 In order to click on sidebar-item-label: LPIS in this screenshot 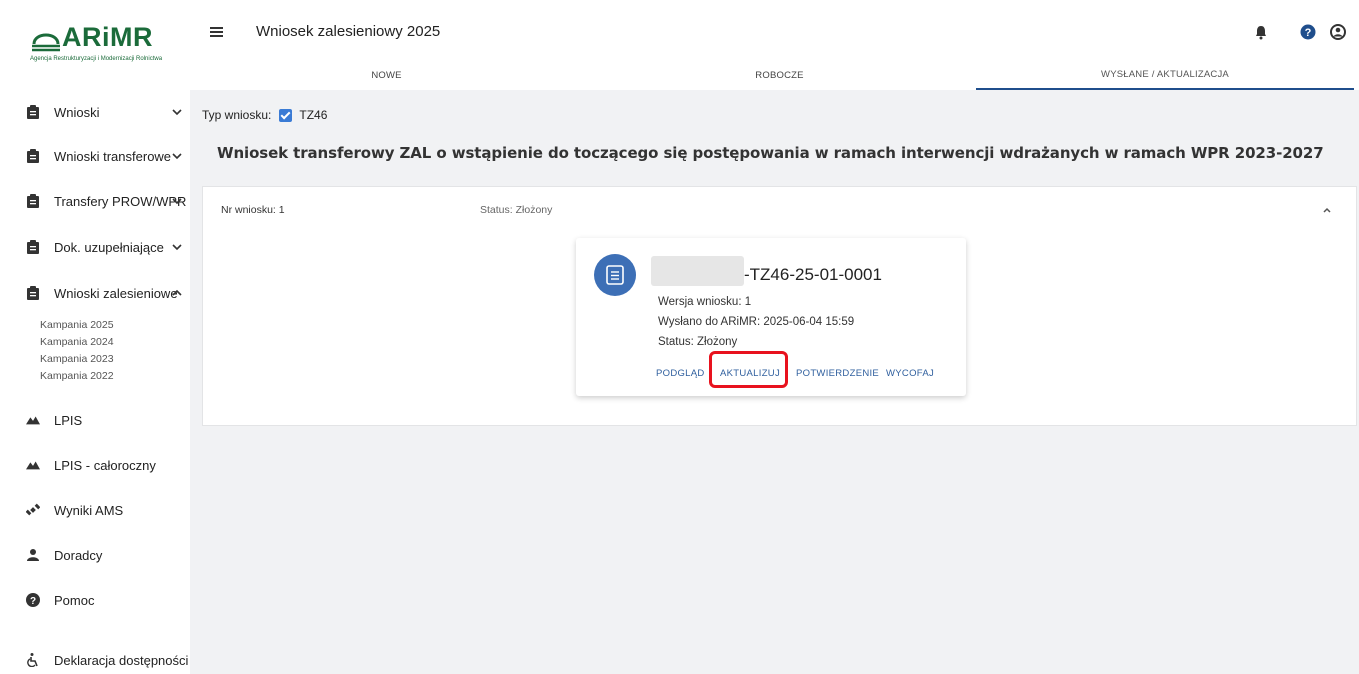, I will do `click(68, 420)`.